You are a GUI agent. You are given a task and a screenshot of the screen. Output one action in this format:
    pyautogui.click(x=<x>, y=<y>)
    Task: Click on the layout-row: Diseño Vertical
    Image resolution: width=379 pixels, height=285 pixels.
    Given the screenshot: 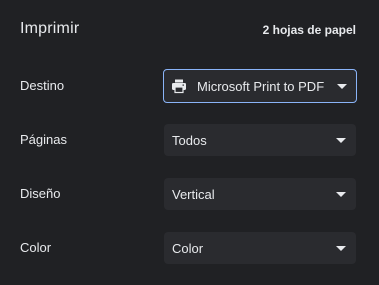 What is the action you would take?
    pyautogui.click(x=189, y=194)
    